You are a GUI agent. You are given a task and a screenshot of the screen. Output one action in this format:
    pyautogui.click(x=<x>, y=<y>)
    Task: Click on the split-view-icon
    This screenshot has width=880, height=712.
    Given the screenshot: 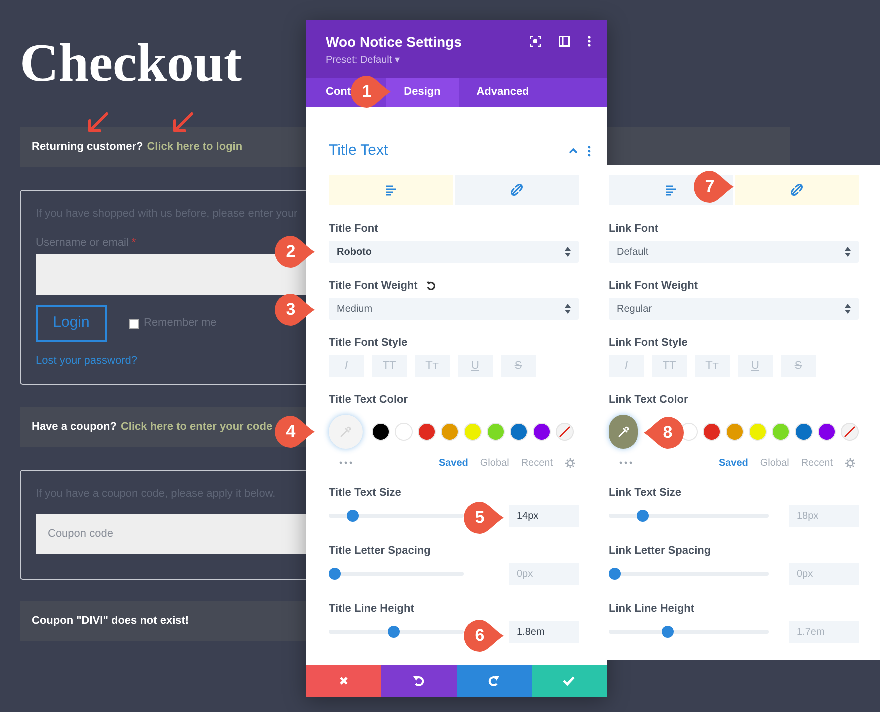 What is the action you would take?
    pyautogui.click(x=564, y=41)
    